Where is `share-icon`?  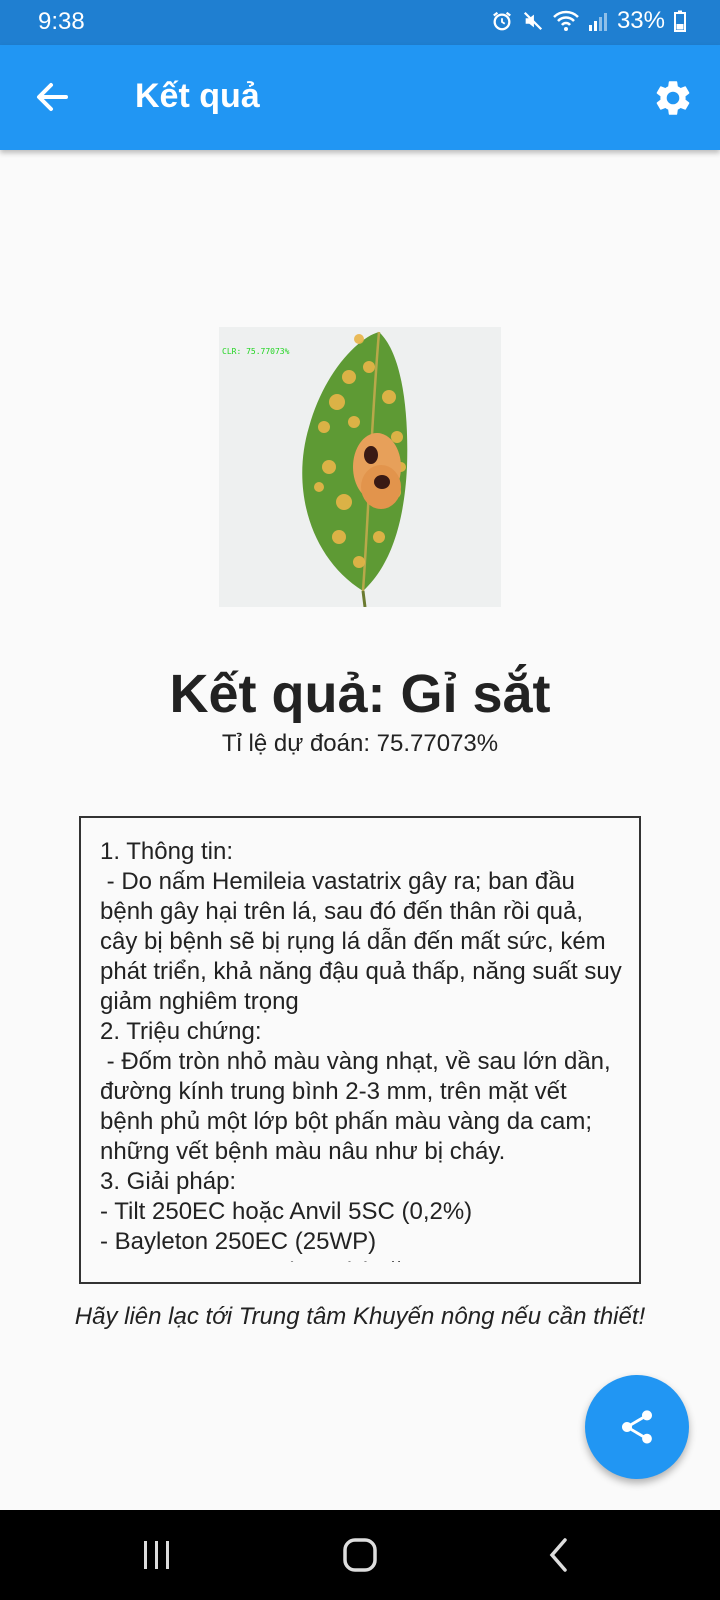 share-icon is located at coordinates (637, 1427).